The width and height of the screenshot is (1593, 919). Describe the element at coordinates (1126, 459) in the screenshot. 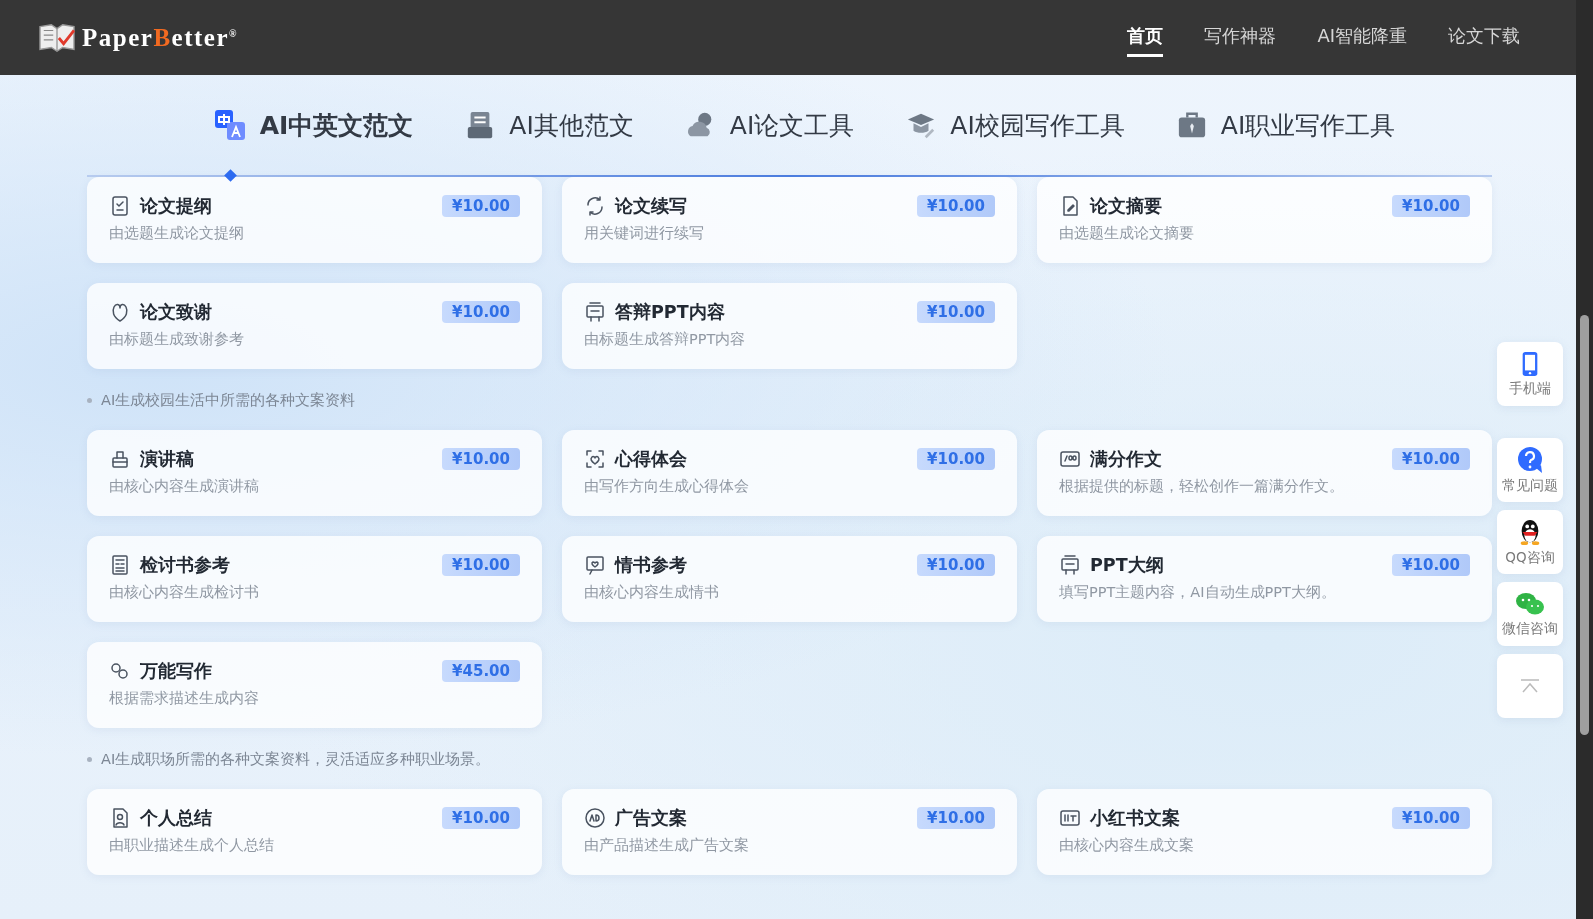

I see `tool-title: 满分作文` at that location.